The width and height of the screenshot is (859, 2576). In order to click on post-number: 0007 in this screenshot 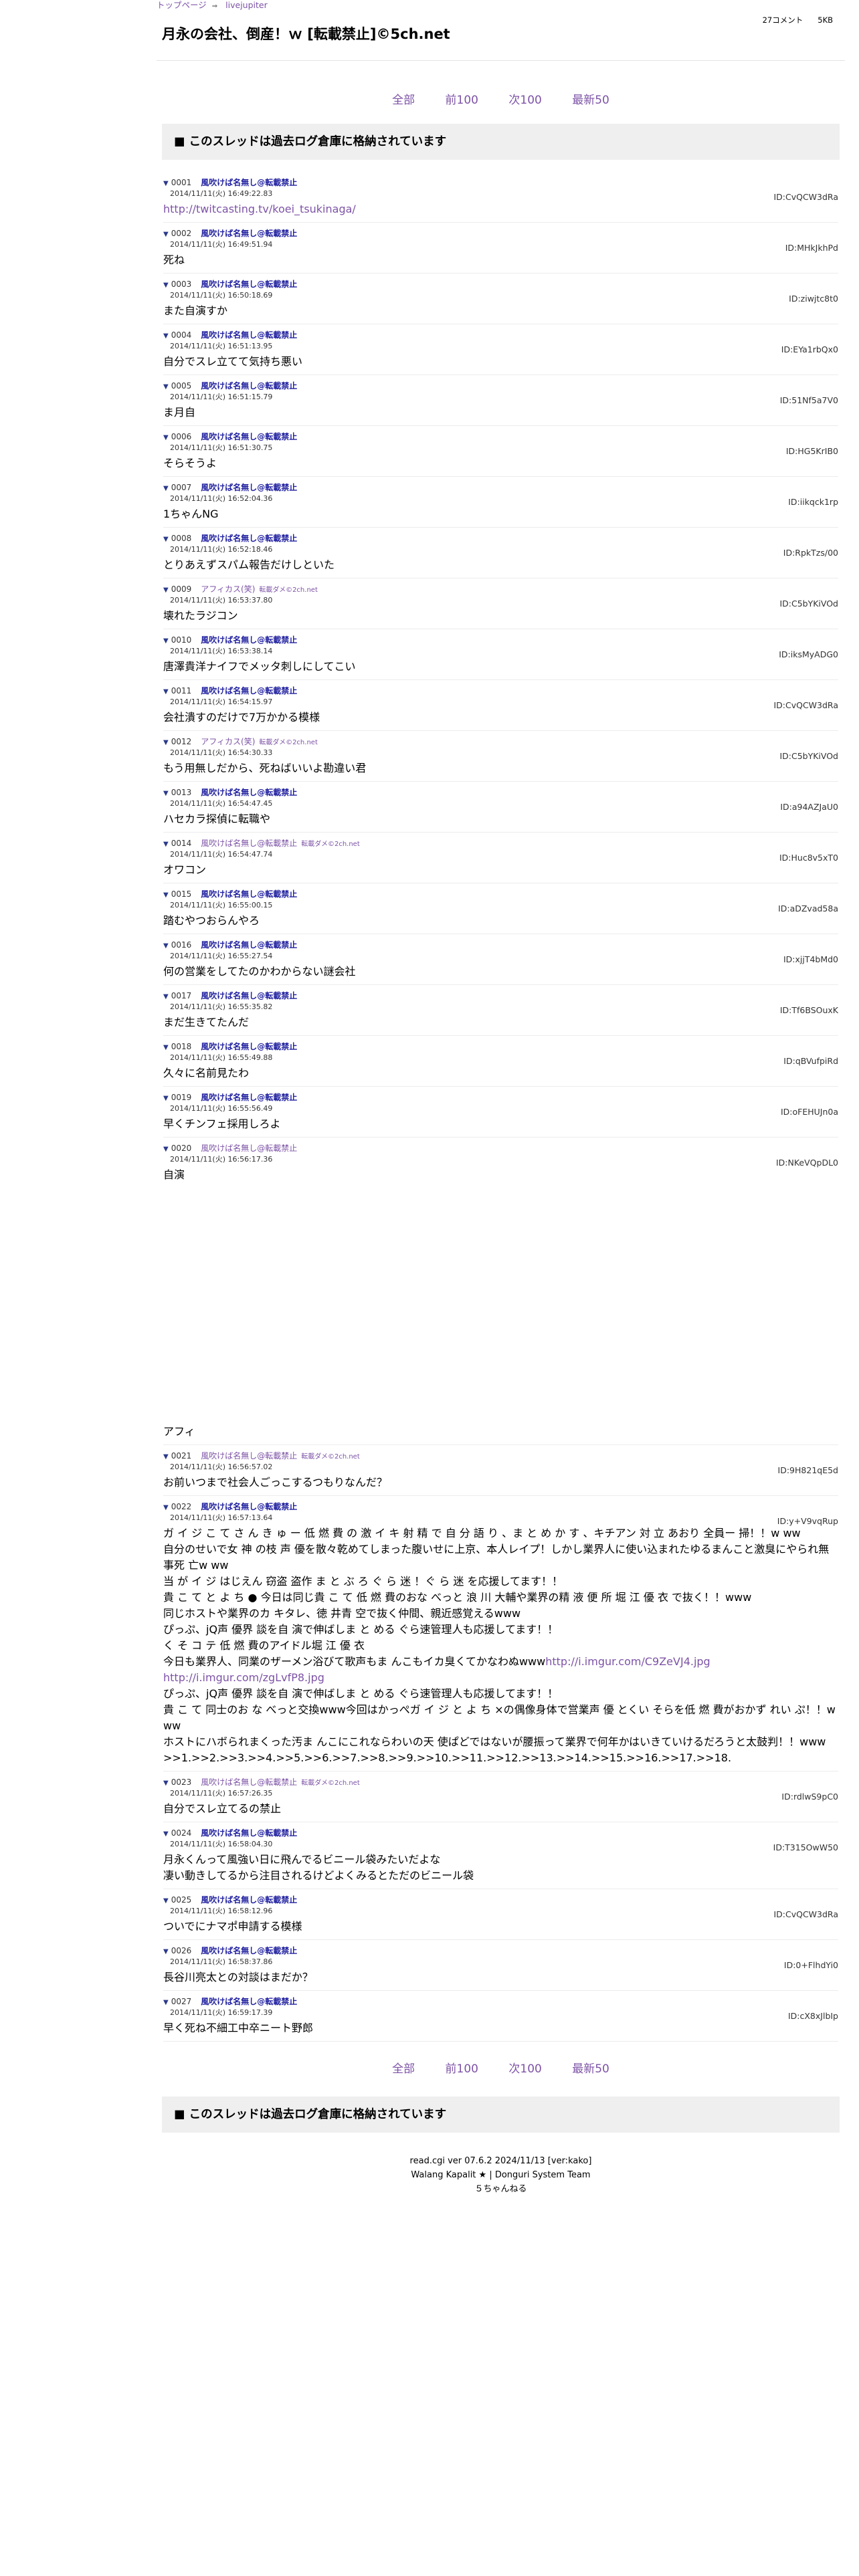, I will do `click(182, 488)`.